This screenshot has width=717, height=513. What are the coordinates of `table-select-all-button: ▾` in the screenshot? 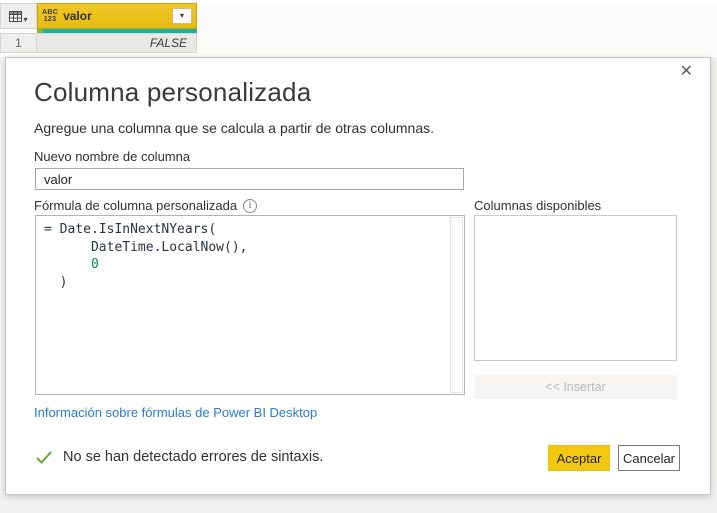 It's located at (18, 16).